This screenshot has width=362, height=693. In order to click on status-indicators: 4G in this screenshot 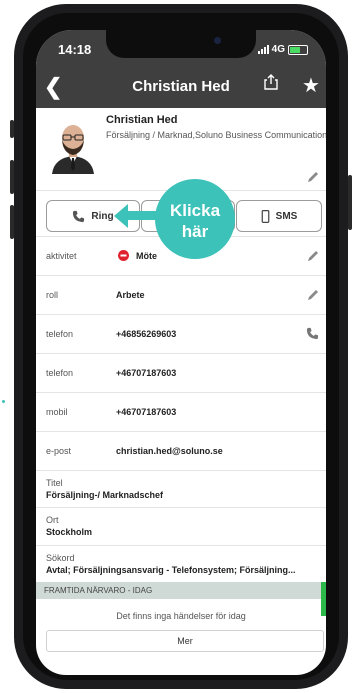, I will do `click(282, 49)`.